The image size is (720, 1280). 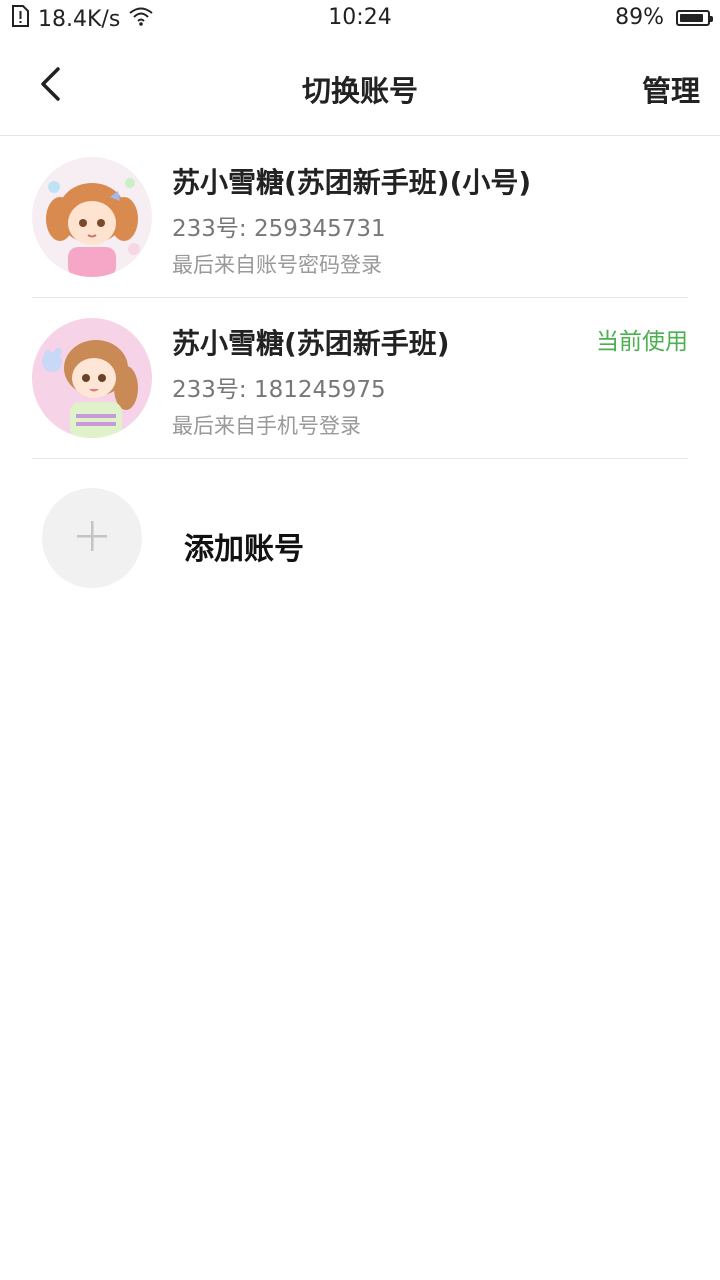 I want to click on plus-icon, so click(x=92, y=538).